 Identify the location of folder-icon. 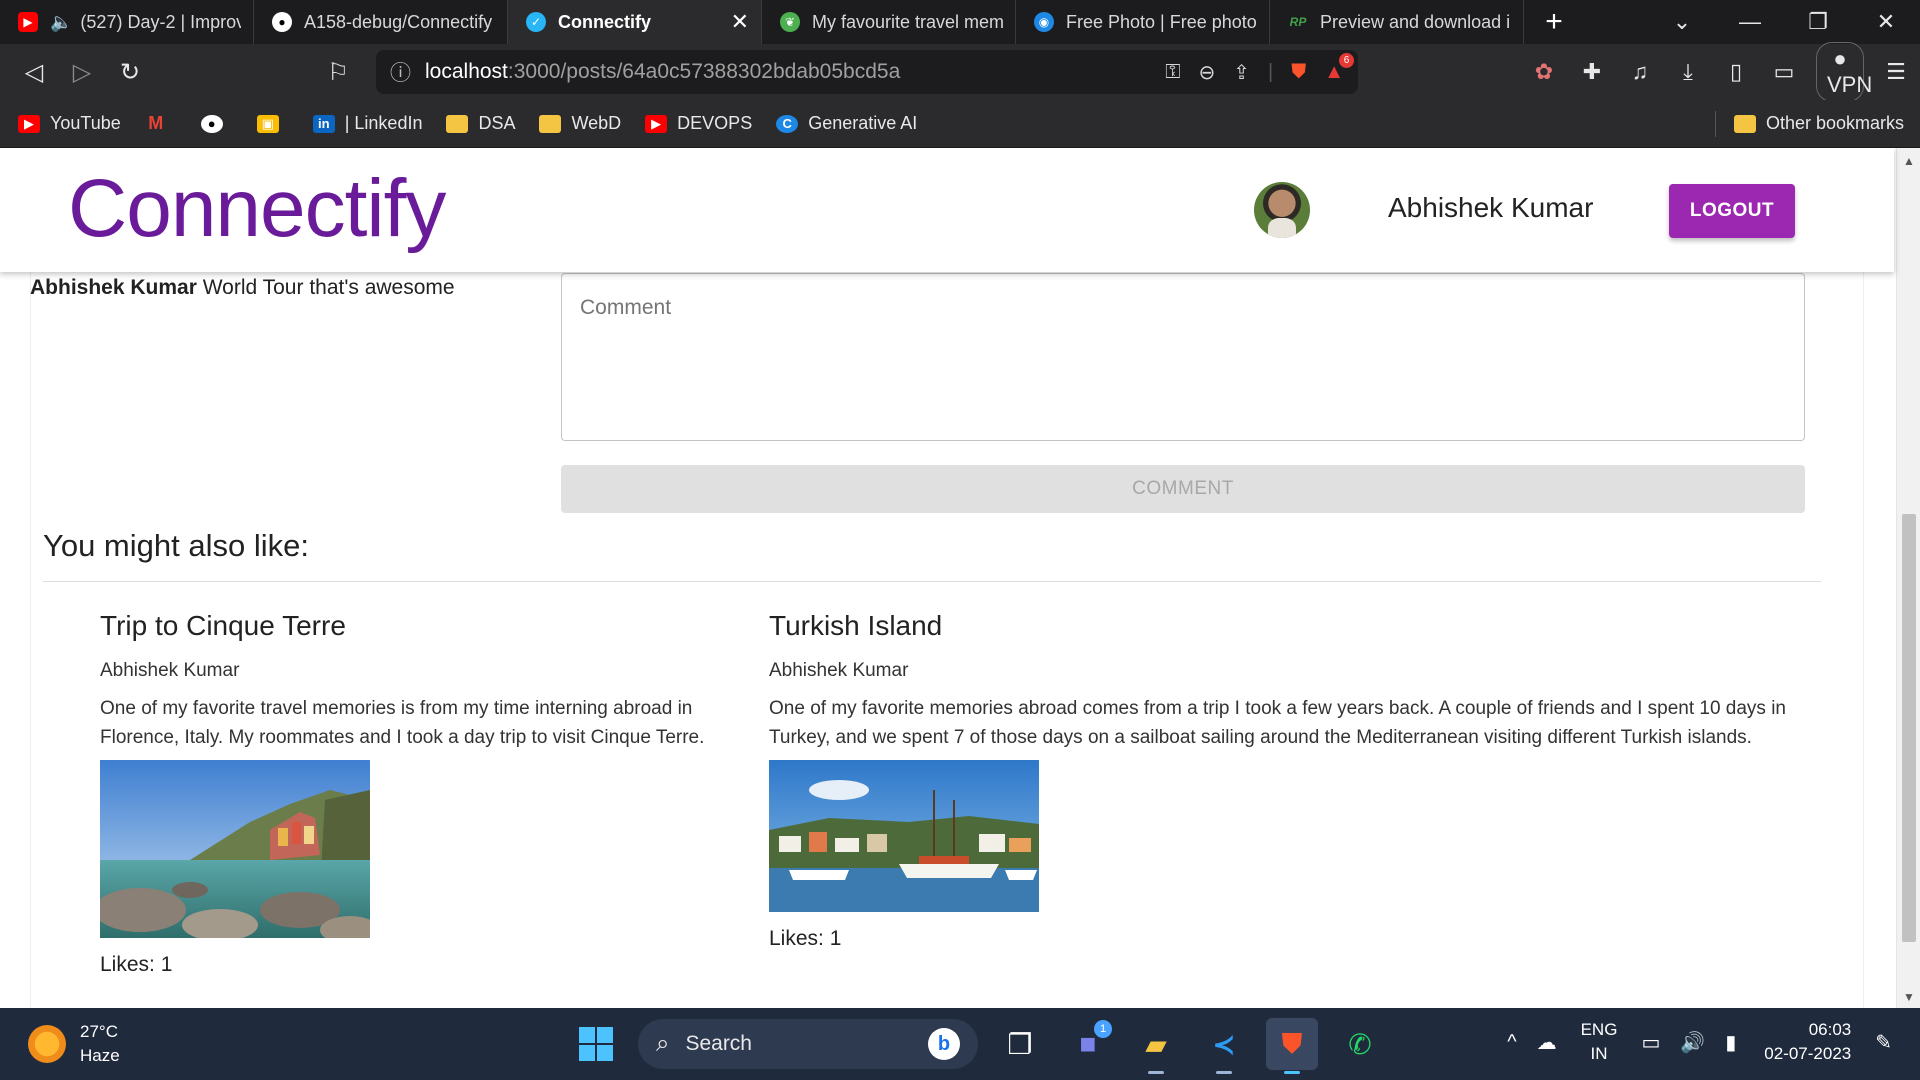
(457, 123).